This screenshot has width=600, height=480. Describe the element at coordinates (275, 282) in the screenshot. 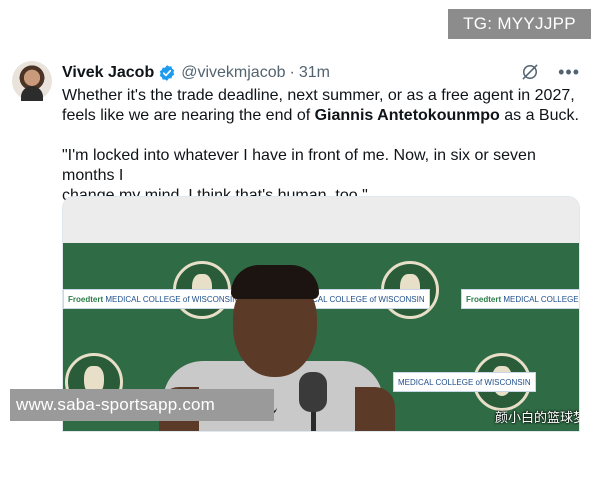

I see `player-hair` at that location.